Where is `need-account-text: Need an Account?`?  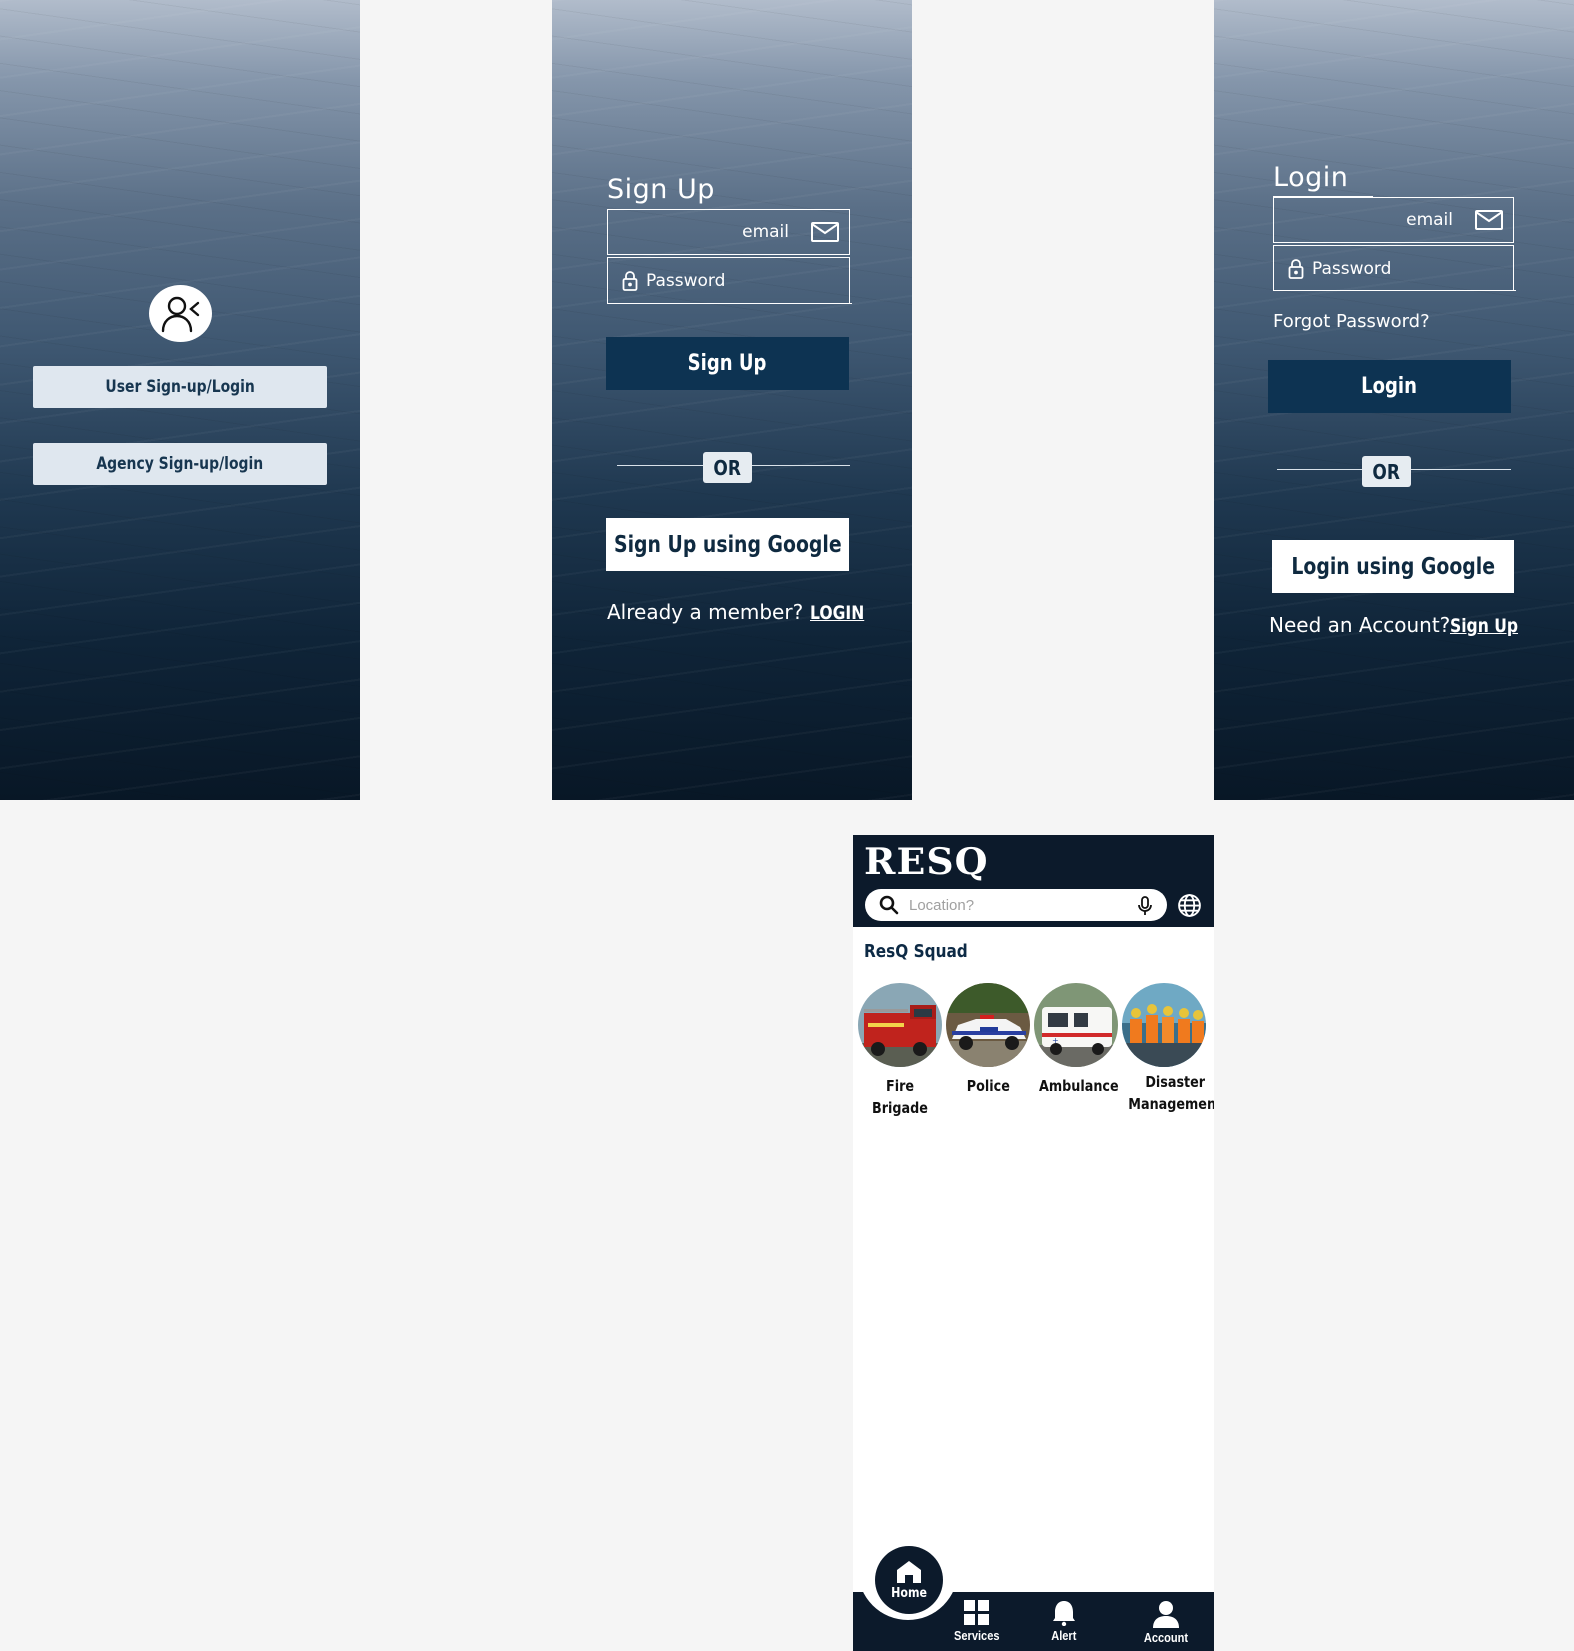 need-account-text: Need an Account? is located at coordinates (1360, 625).